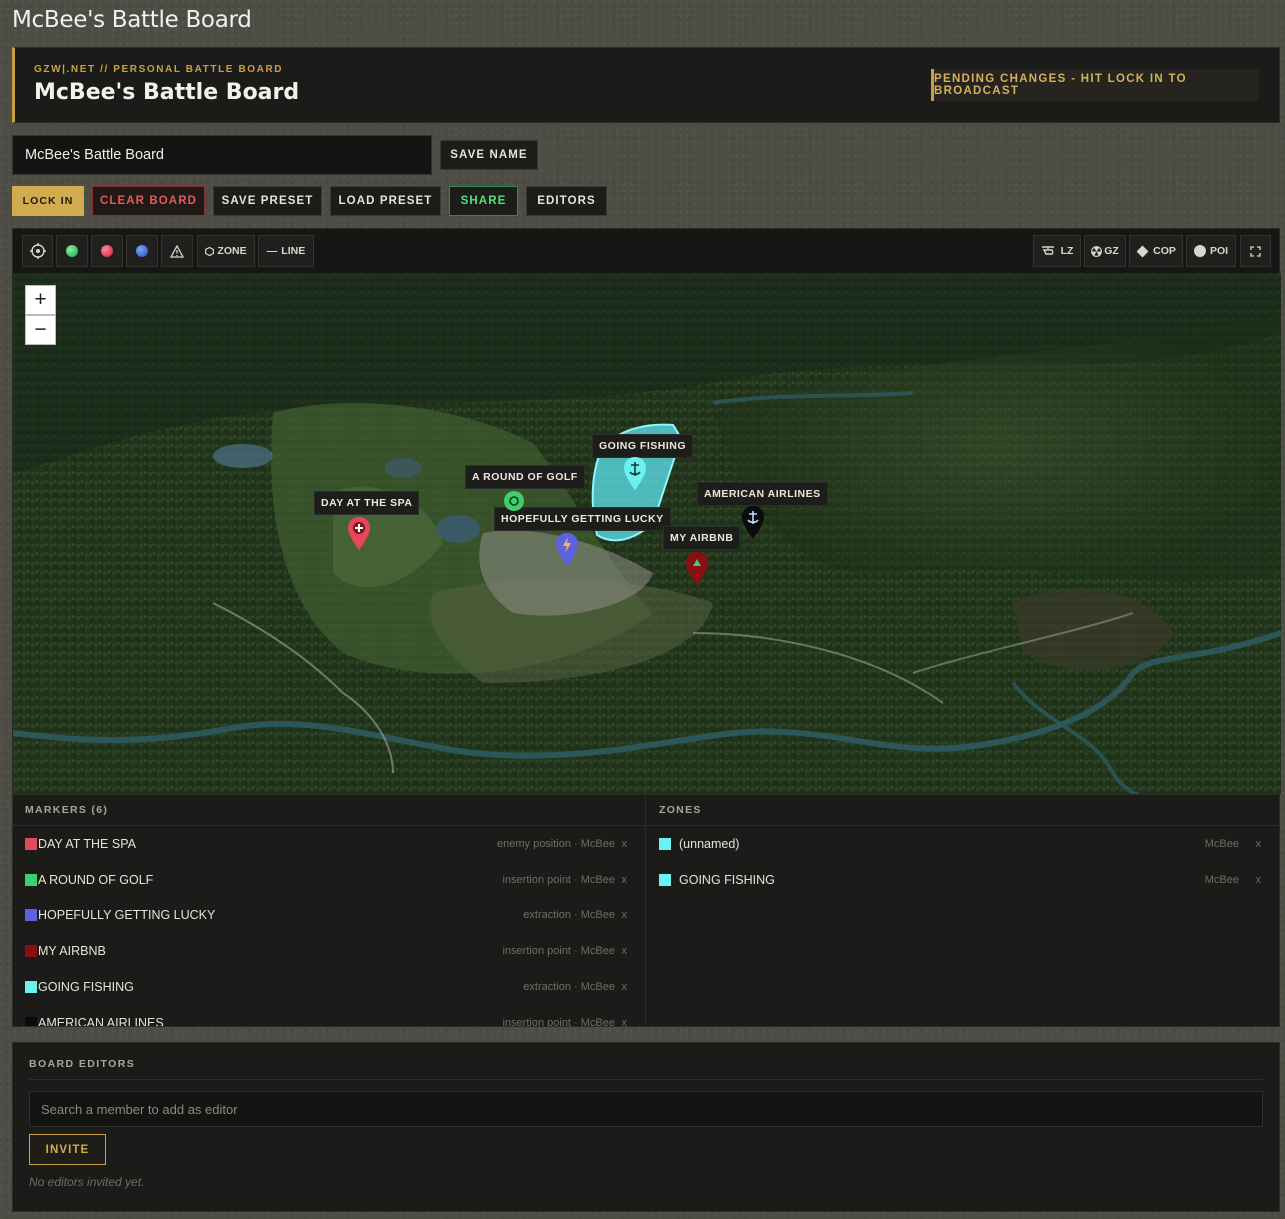  I want to click on day-at-spa-label: DAY AT THE SPA, so click(367, 503).